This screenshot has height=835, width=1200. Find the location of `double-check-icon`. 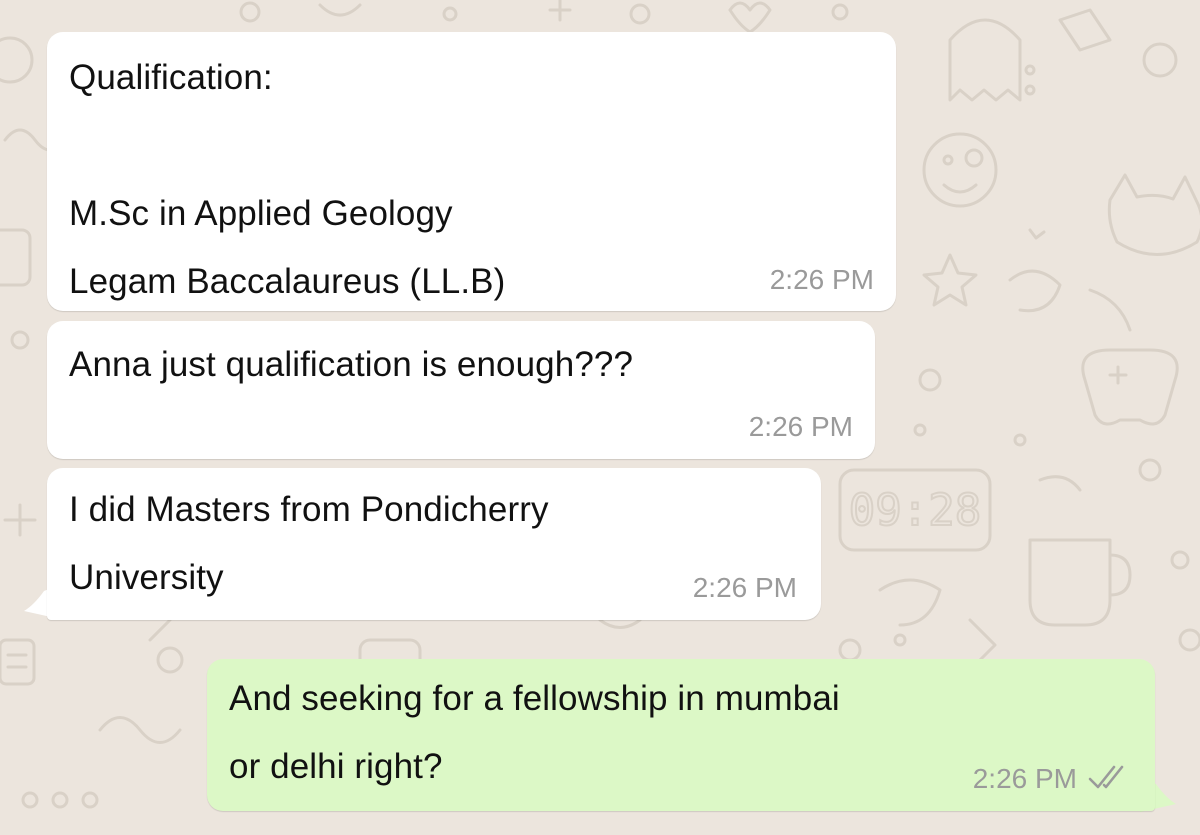

double-check-icon is located at coordinates (1106, 777).